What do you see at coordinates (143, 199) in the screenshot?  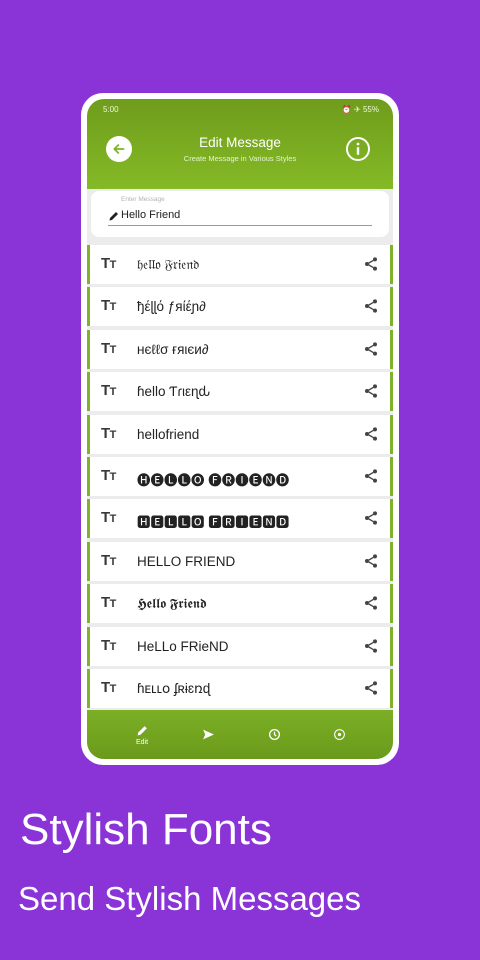 I see `message-input-label: Enter Message` at bounding box center [143, 199].